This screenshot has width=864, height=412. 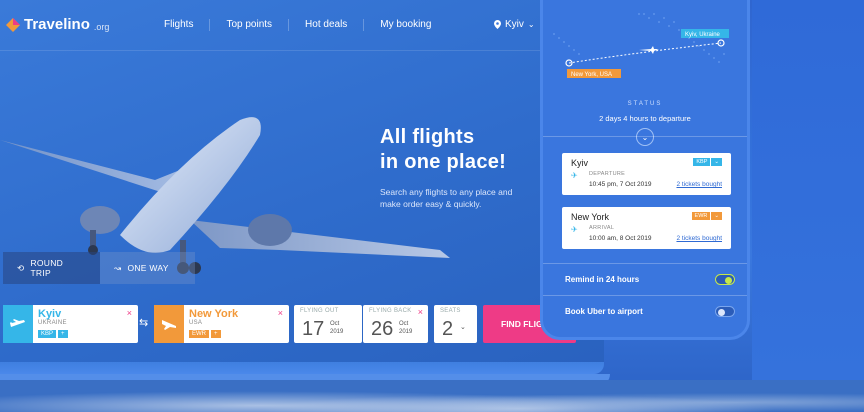 I want to click on hero-title-line-2: in one place!, so click(x=443, y=162).